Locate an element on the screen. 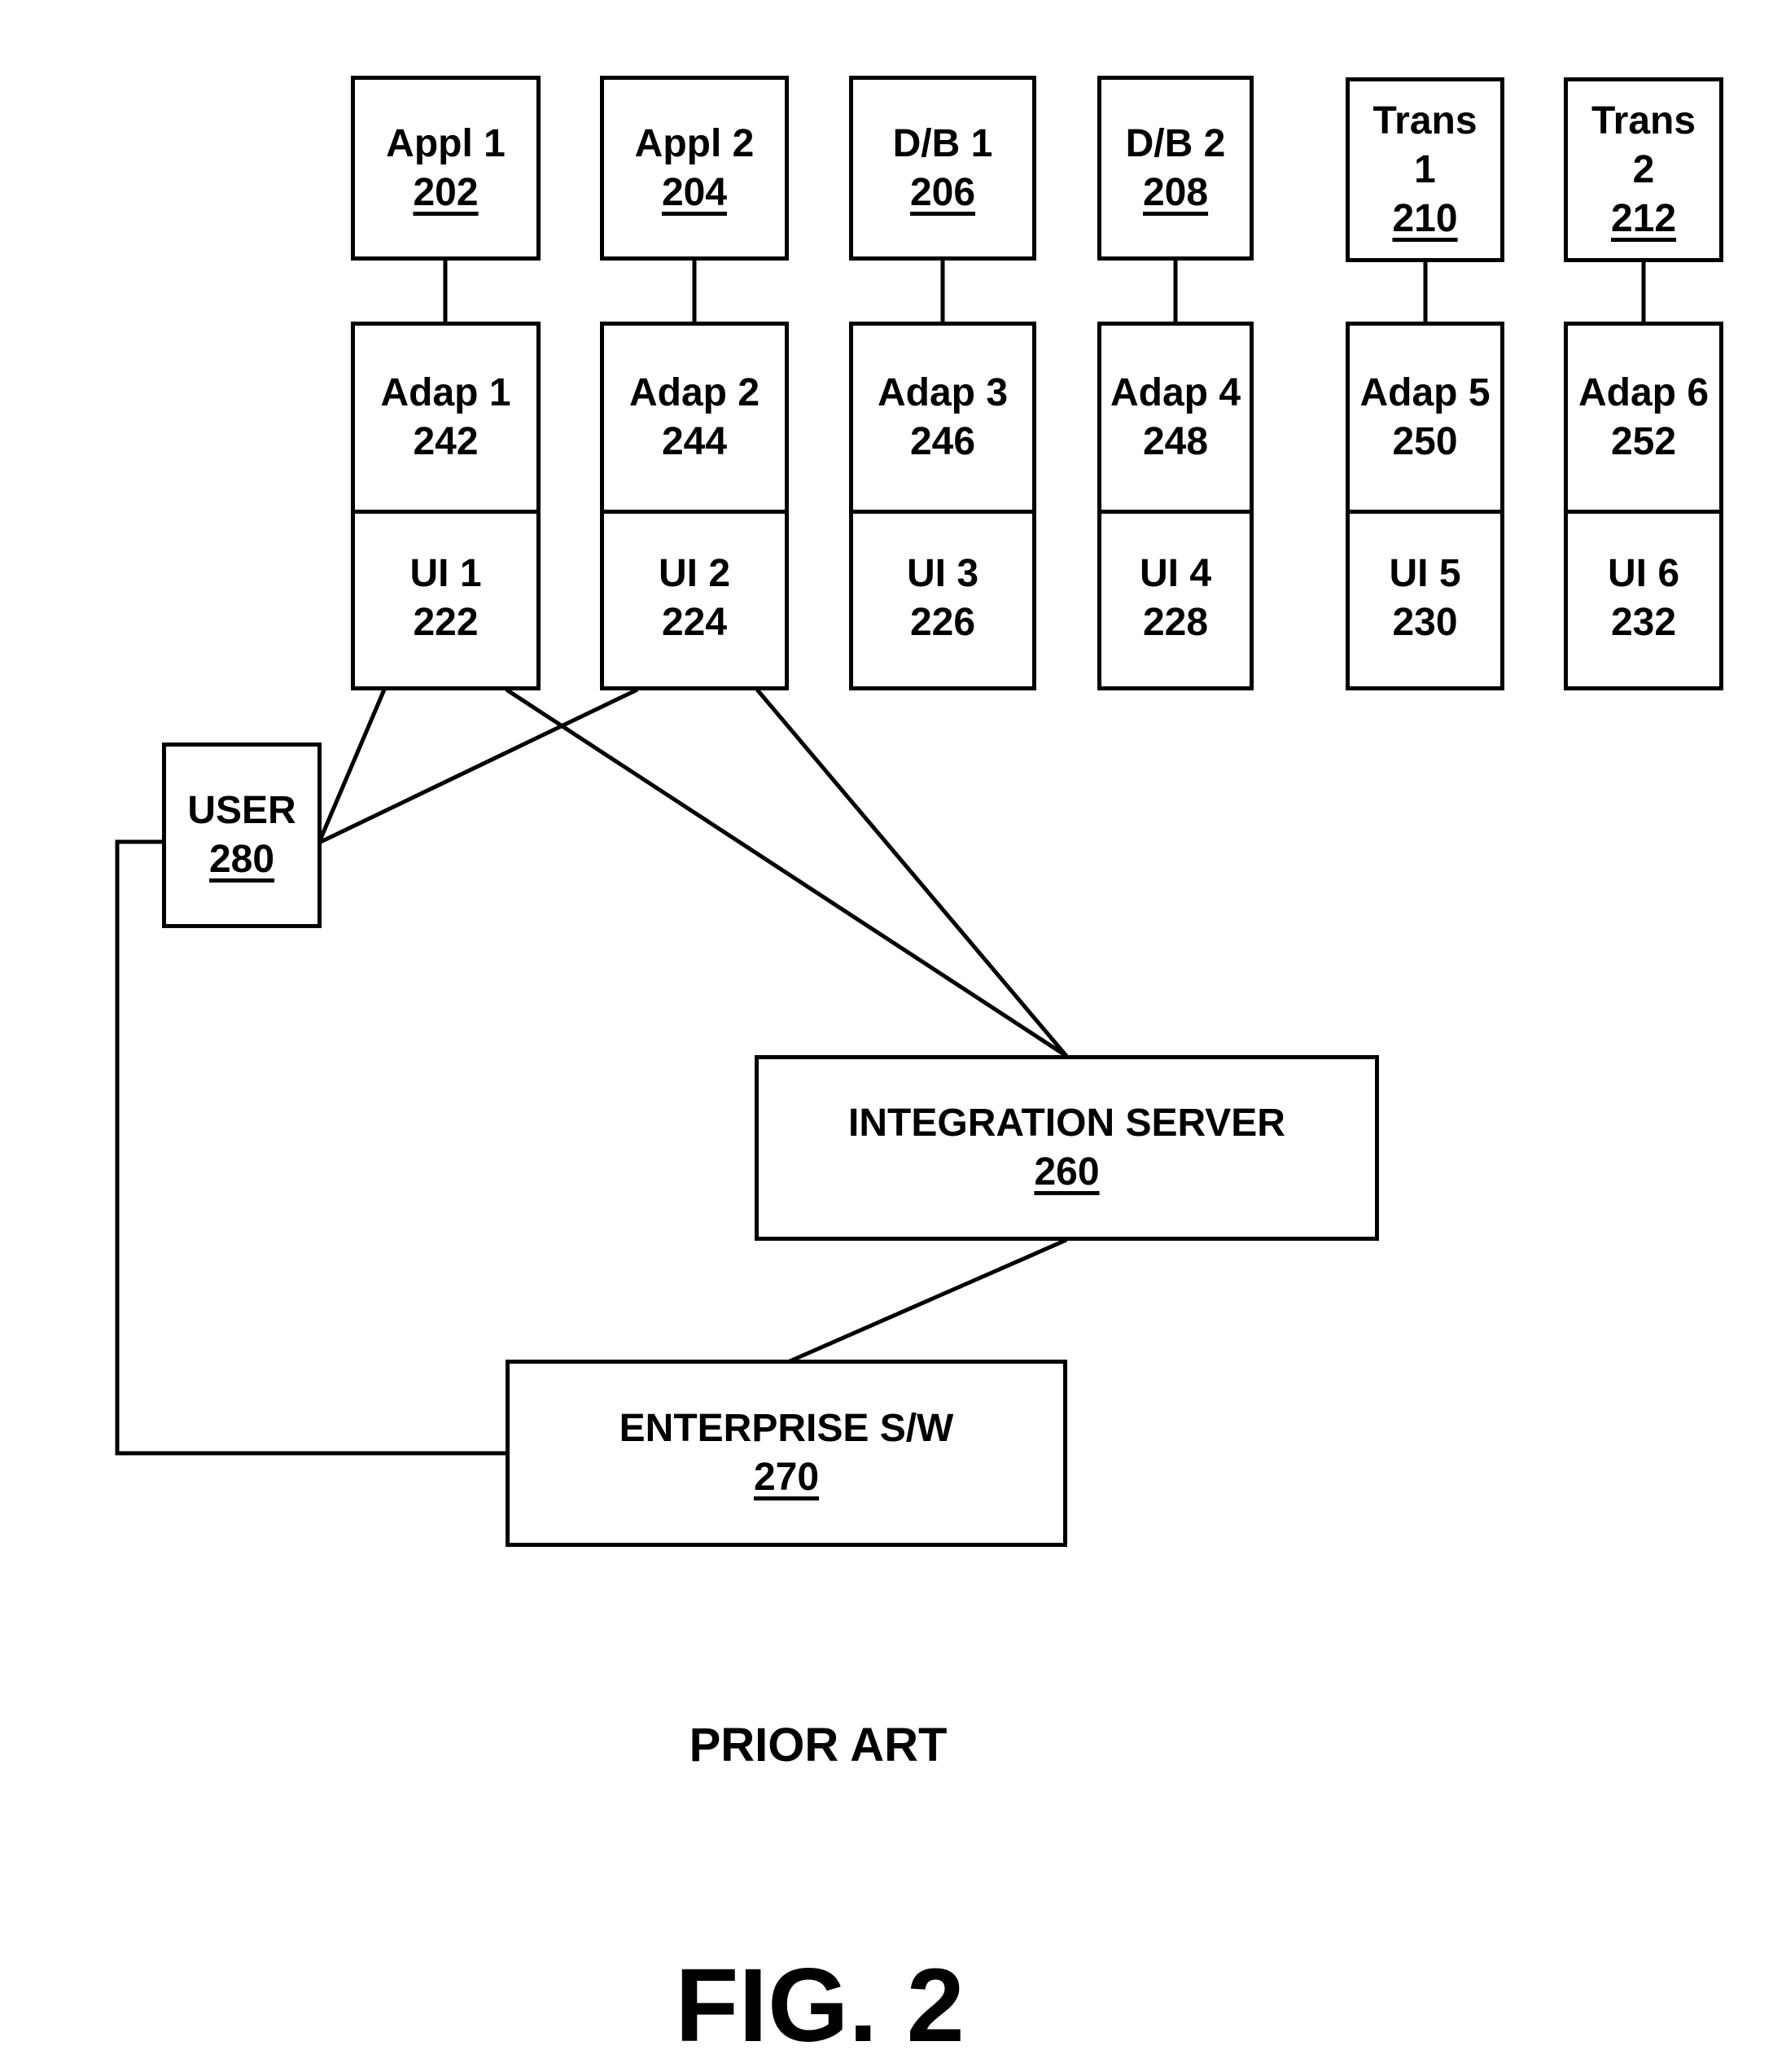 This screenshot has width=1773, height=2072. adapter-ui-stack-5: Adap 5 250 UI 5 230 is located at coordinates (1425, 506).